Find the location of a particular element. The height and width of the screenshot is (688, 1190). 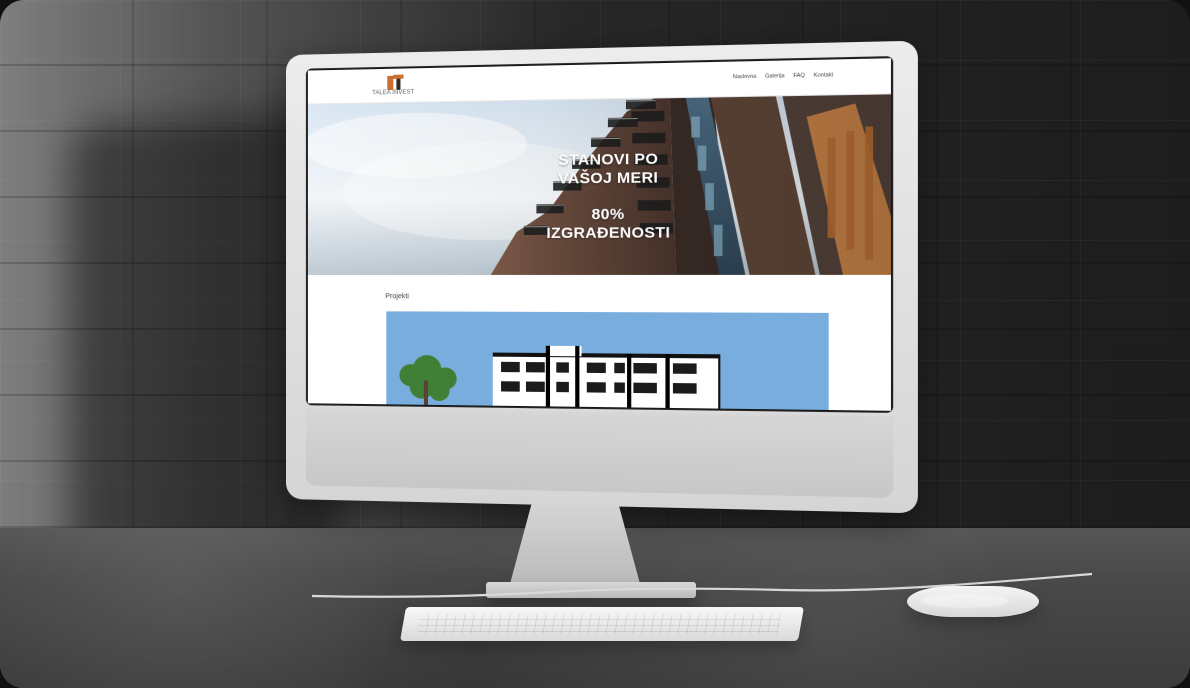

monitor-stand-neck is located at coordinates (575, 544).